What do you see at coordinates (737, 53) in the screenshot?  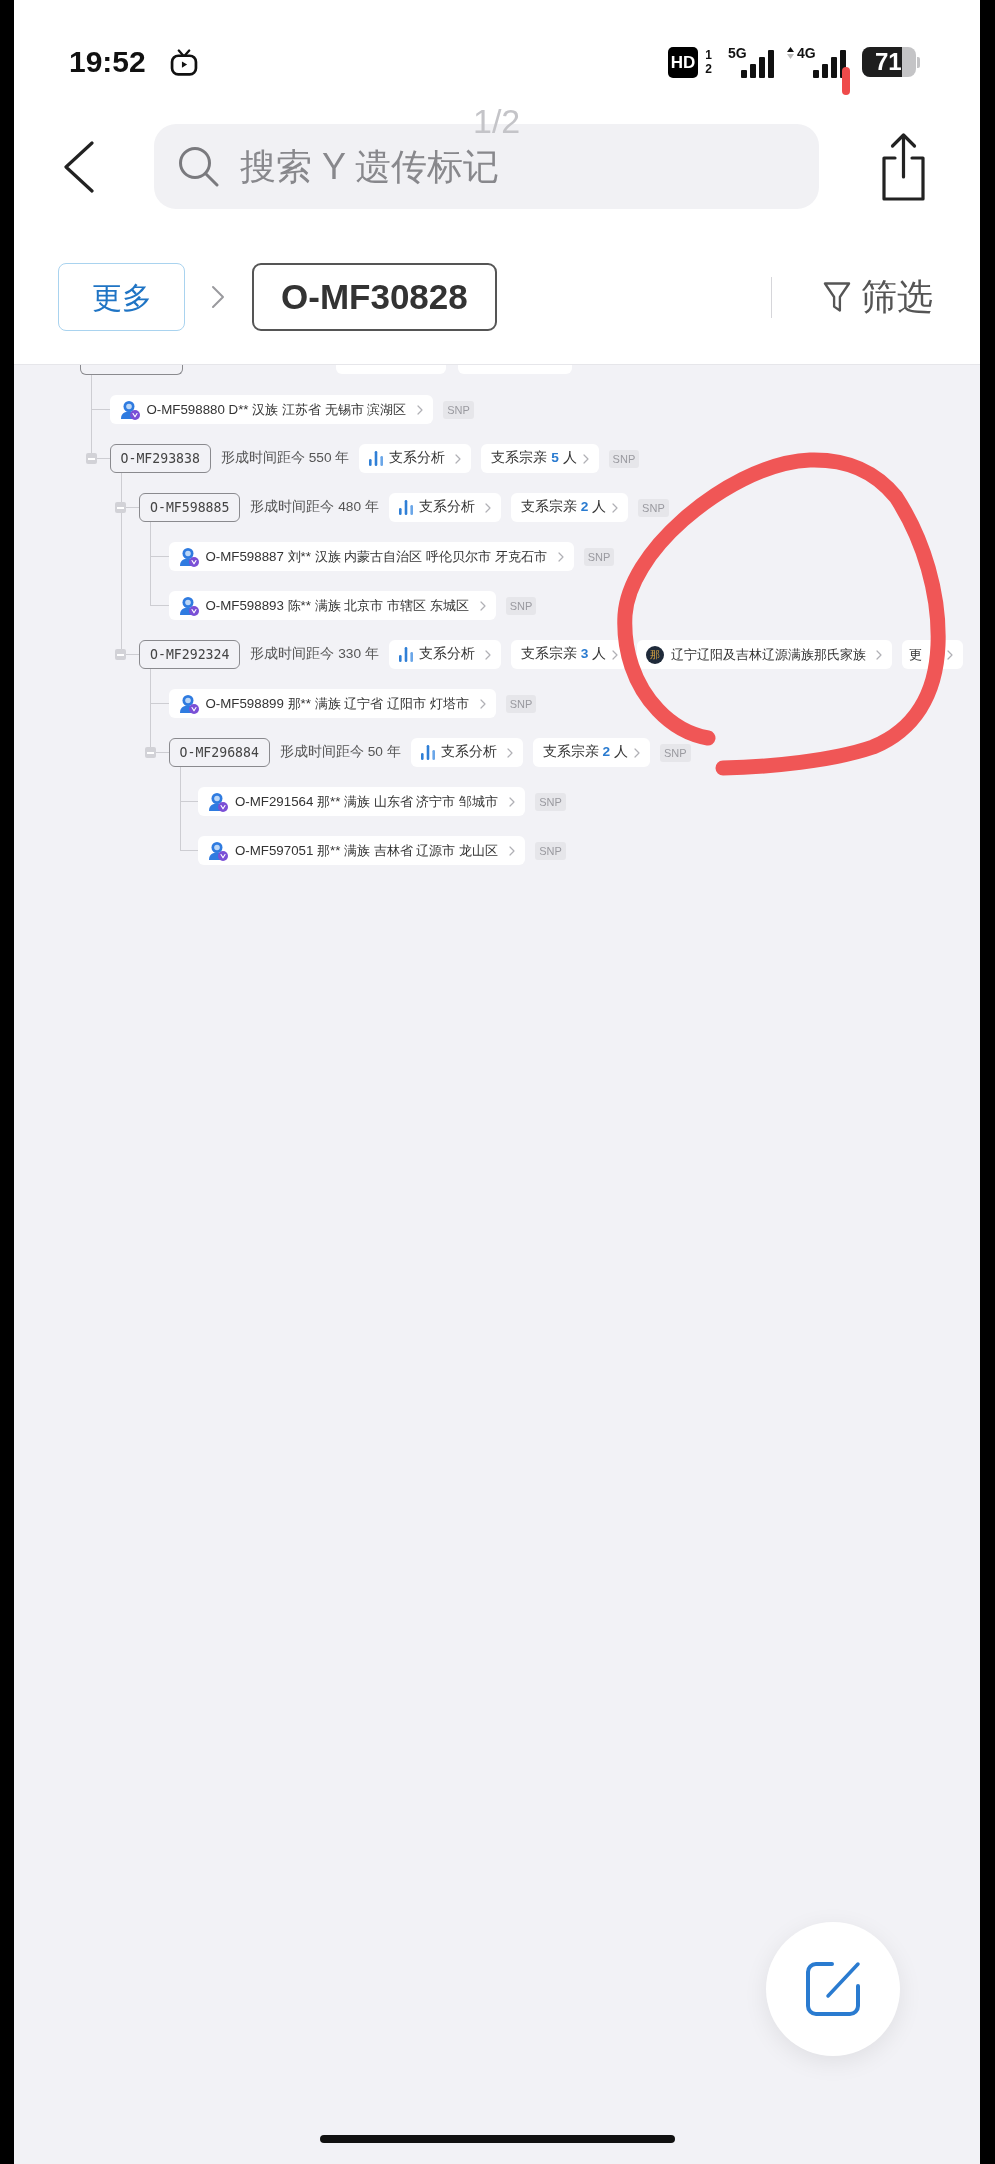 I see `network-label: 5G` at bounding box center [737, 53].